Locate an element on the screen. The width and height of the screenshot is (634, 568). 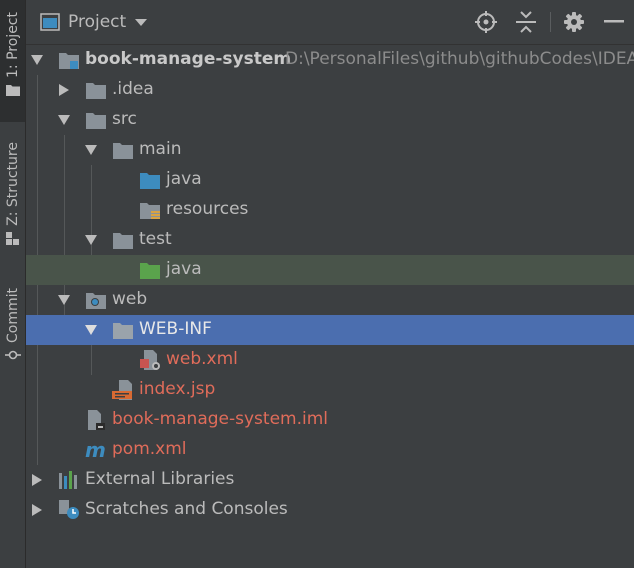
tree-label: WEB-INF is located at coordinates (175, 329).